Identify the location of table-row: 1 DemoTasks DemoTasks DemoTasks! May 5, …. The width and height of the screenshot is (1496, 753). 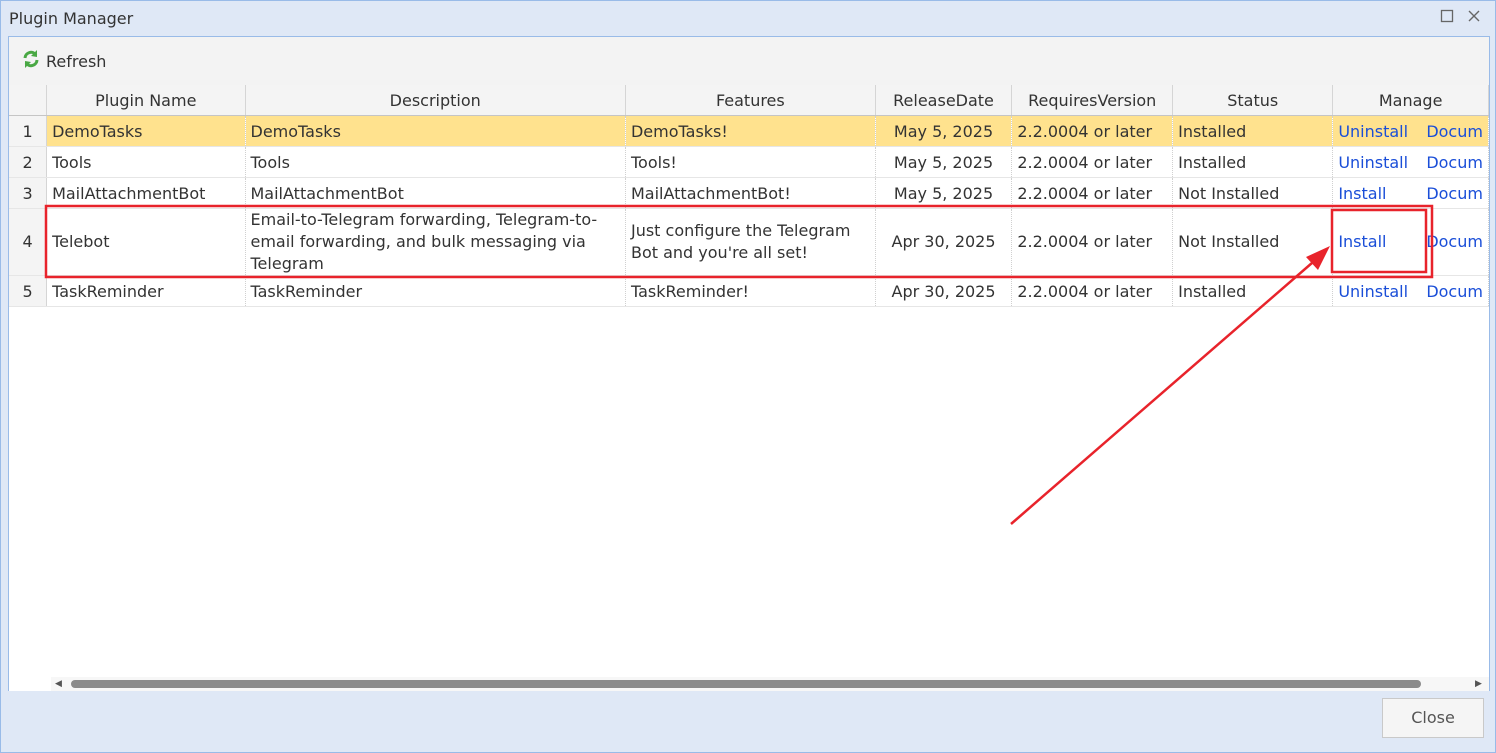
(749, 131).